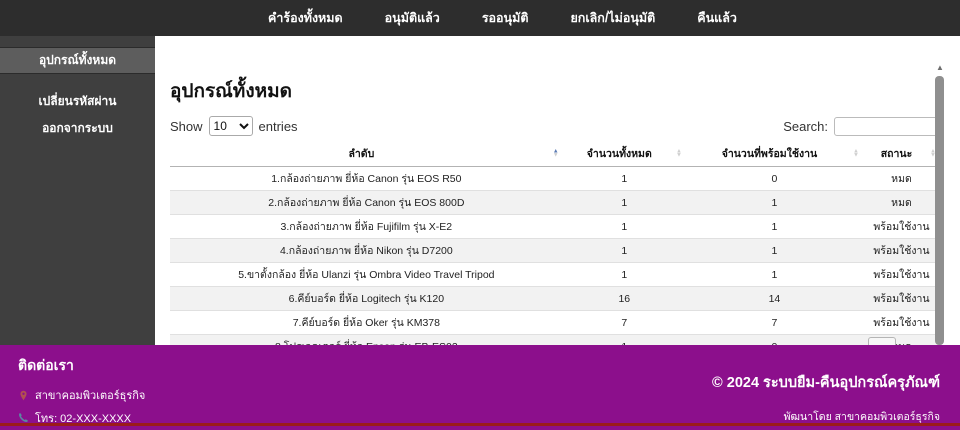 The image size is (960, 430). What do you see at coordinates (624, 322) in the screenshot?
I see `total-qty-cell: 7` at bounding box center [624, 322].